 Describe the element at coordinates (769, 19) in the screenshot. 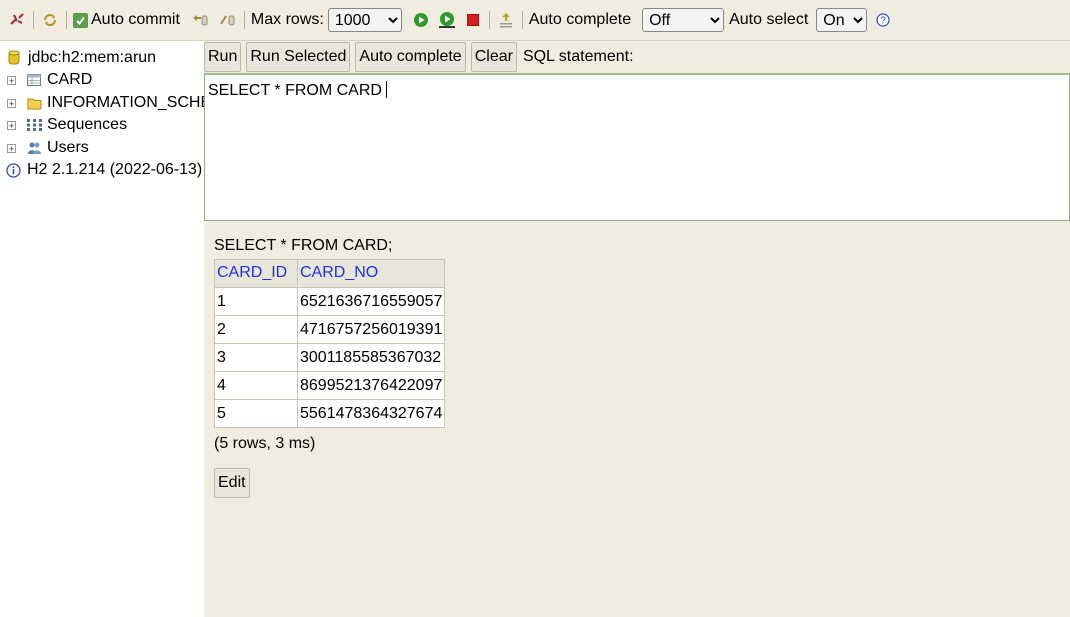

I see `auto-select-label: Auto select` at that location.